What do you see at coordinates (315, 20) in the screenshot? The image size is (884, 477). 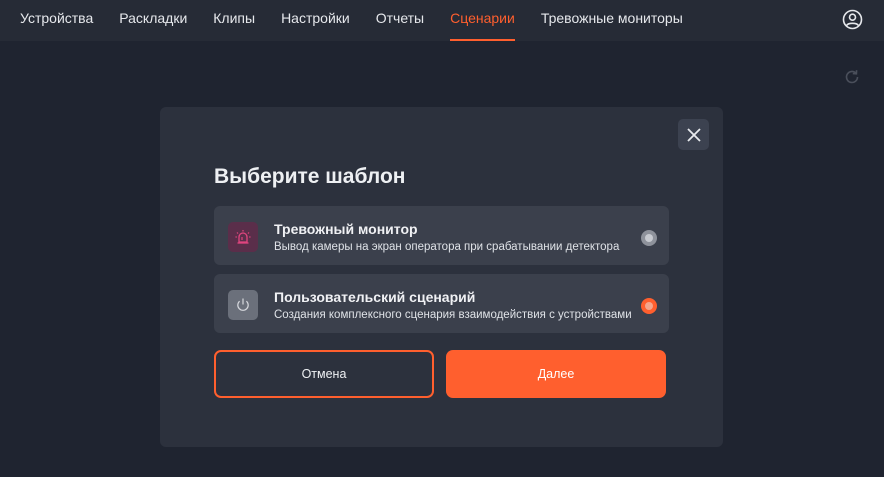 I see `tab-settings: Настройки` at bounding box center [315, 20].